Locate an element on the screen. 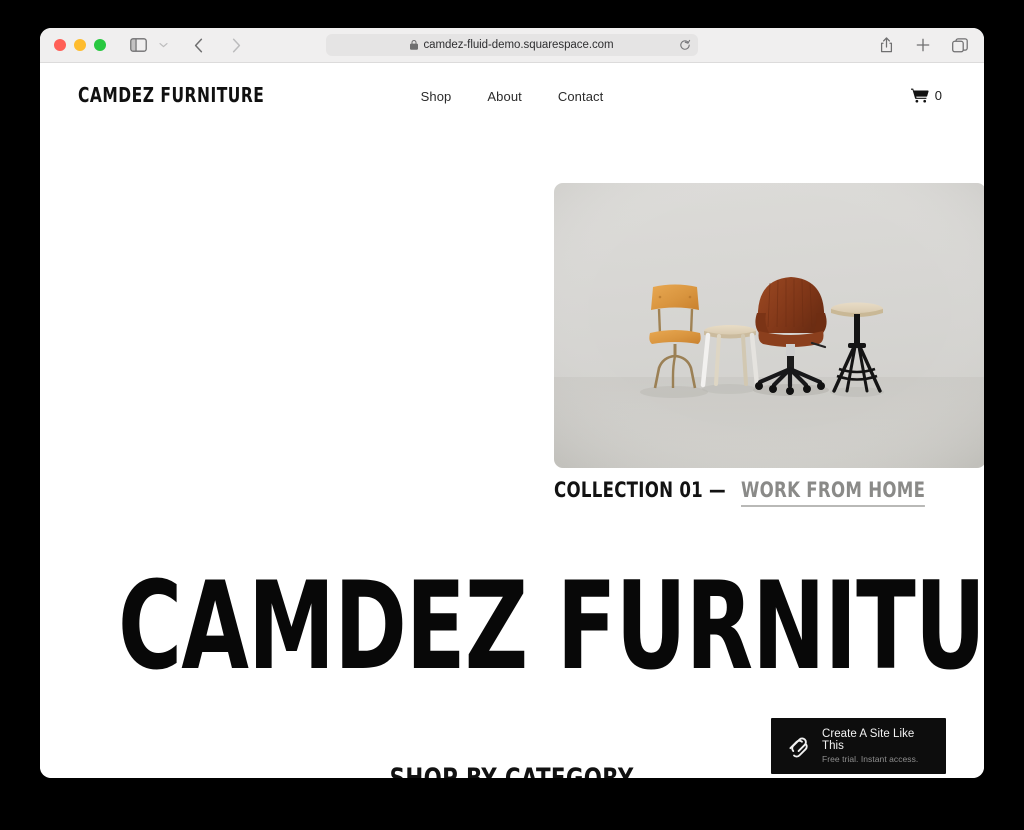 The height and width of the screenshot is (830, 1024). collection-label: COLLECTION 01 — is located at coordinates (640, 490).